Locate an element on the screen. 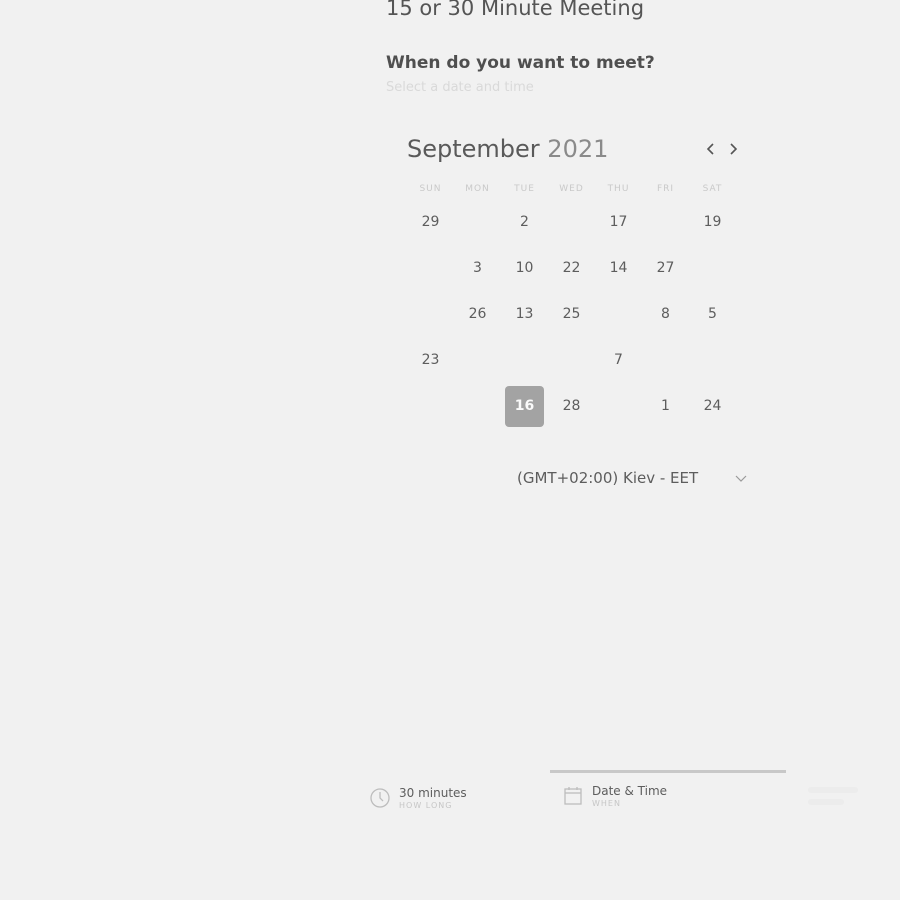 Image resolution: width=900 pixels, height=900 pixels. calendar-icon is located at coordinates (573, 796).